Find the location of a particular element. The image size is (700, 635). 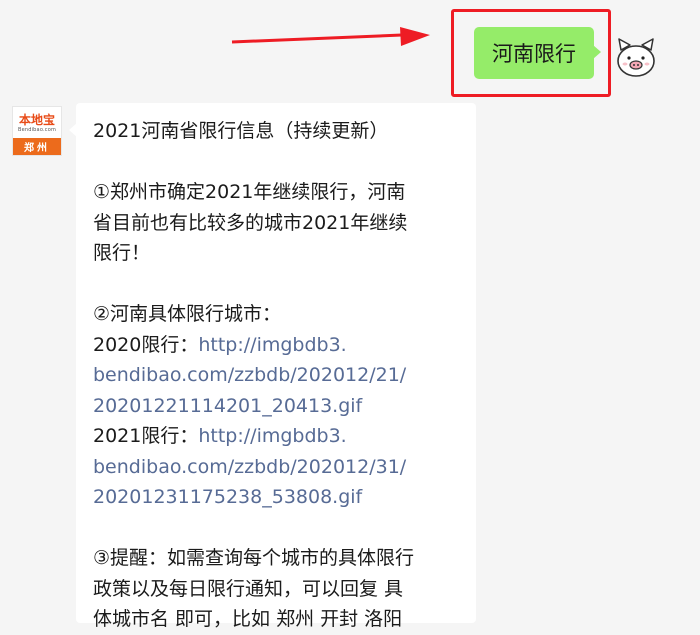

self-avatar is located at coordinates (636, 58).